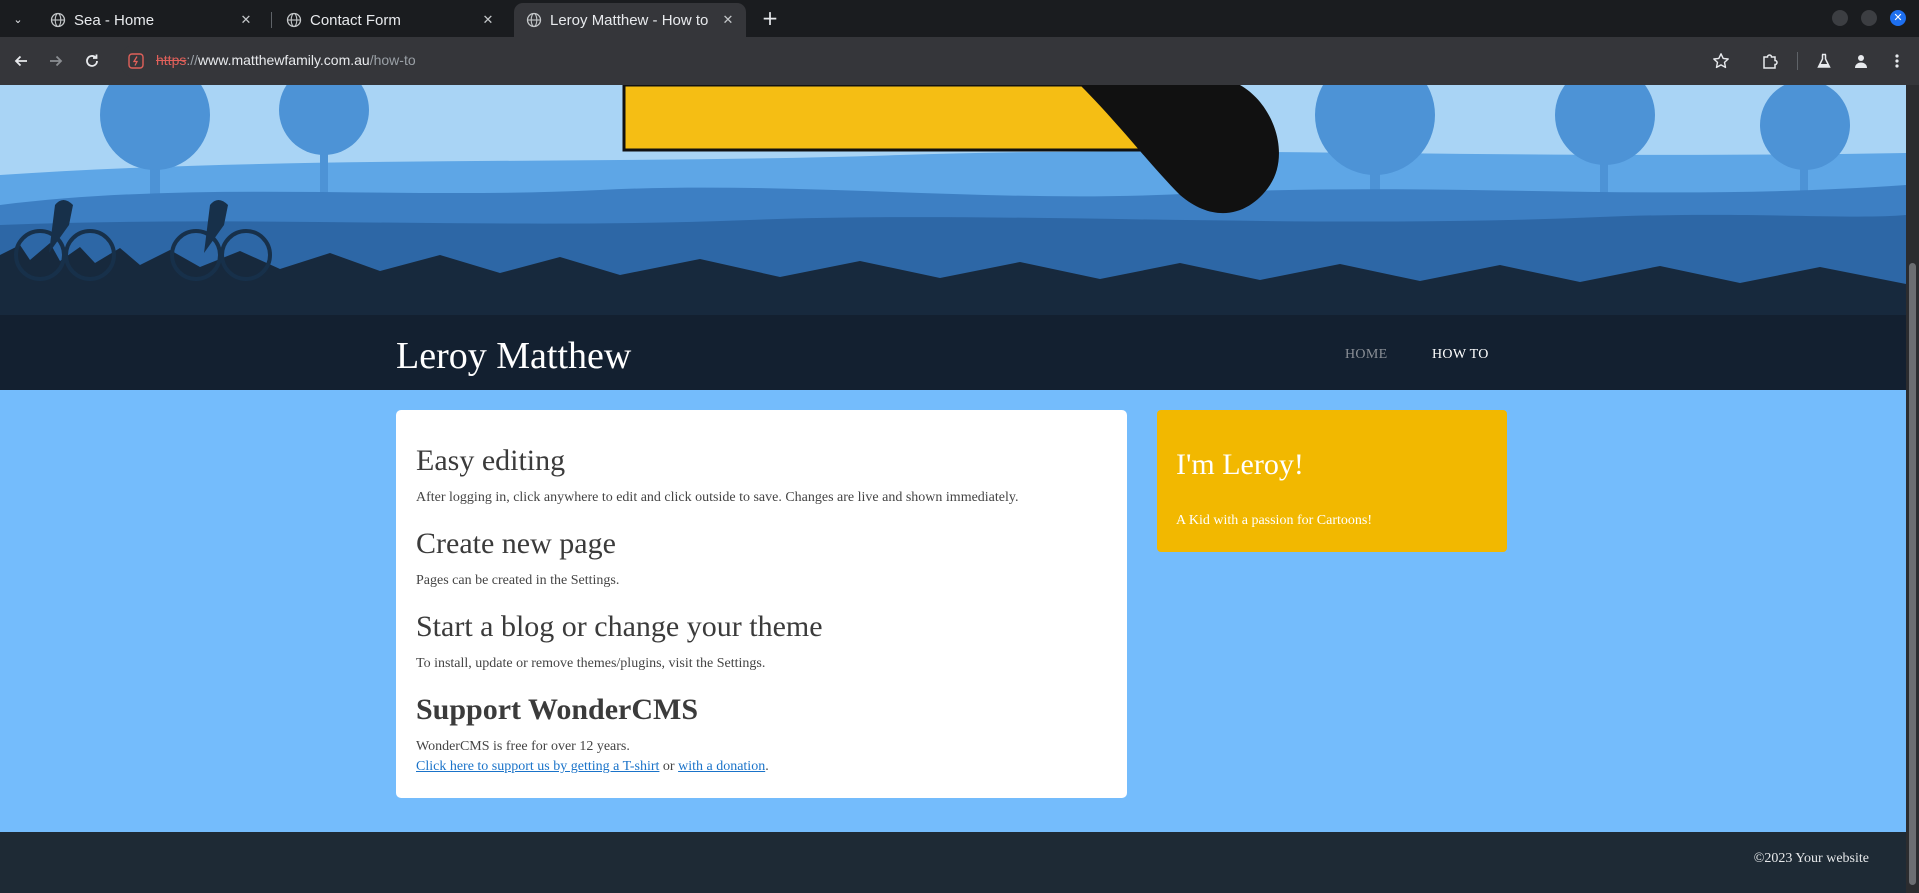 The width and height of the screenshot is (1919, 893). I want to click on url-text: https://www.matthewfamily.com.au/how-to, so click(286, 60).